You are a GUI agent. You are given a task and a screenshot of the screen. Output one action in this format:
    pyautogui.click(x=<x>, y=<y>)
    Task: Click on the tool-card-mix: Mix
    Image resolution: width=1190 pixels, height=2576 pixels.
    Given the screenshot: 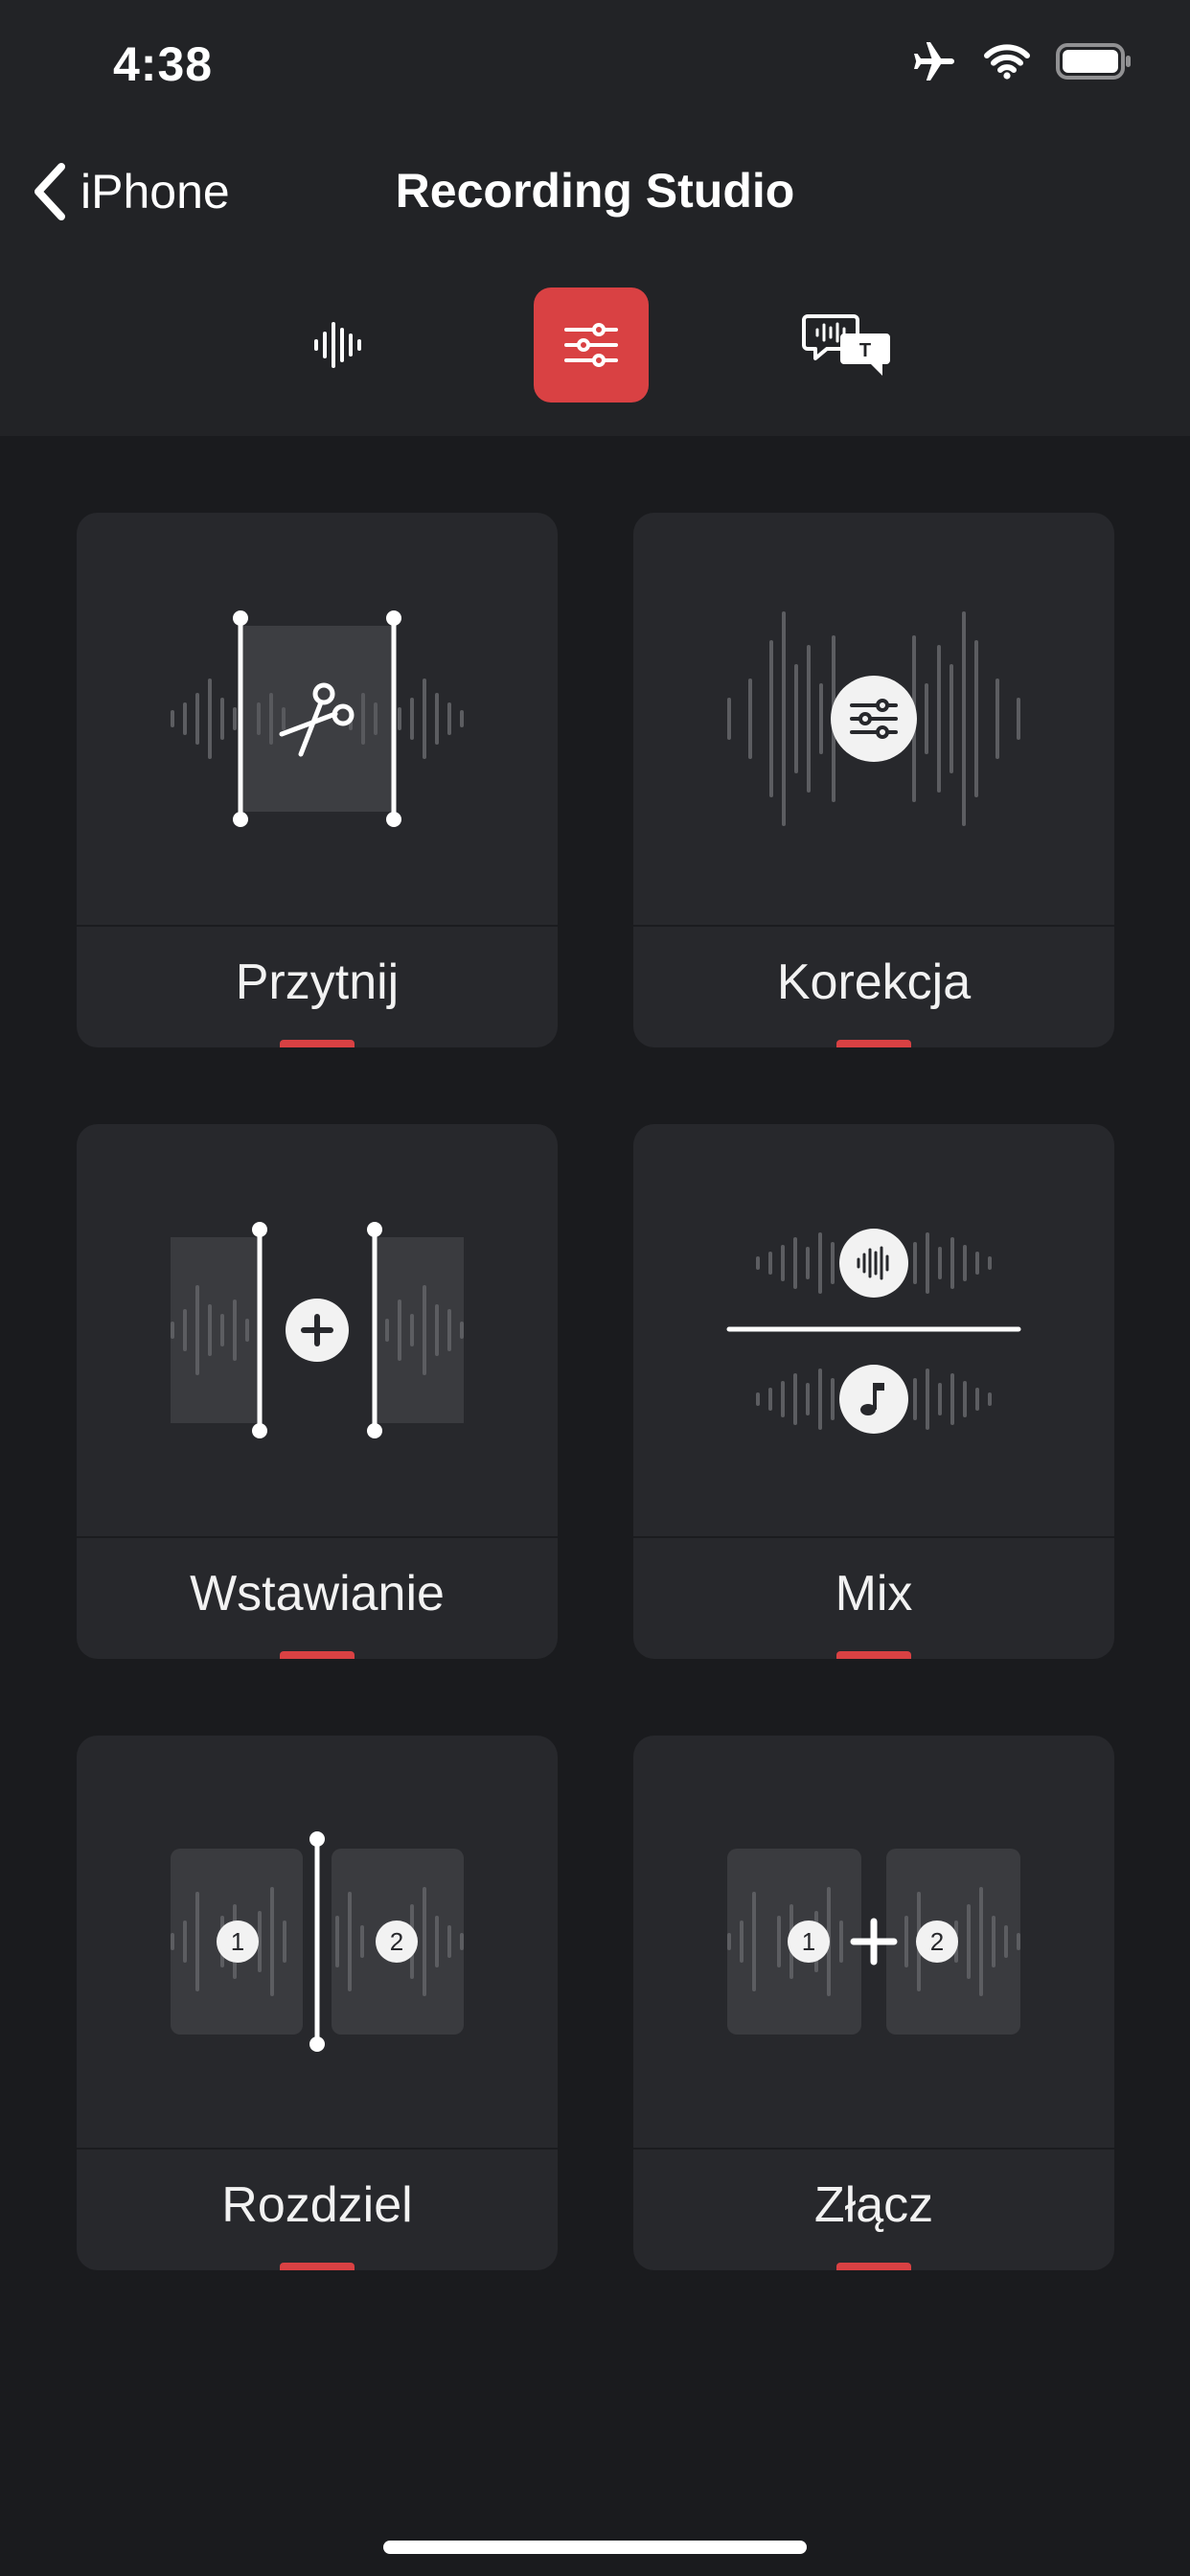 What is the action you would take?
    pyautogui.click(x=873, y=1391)
    